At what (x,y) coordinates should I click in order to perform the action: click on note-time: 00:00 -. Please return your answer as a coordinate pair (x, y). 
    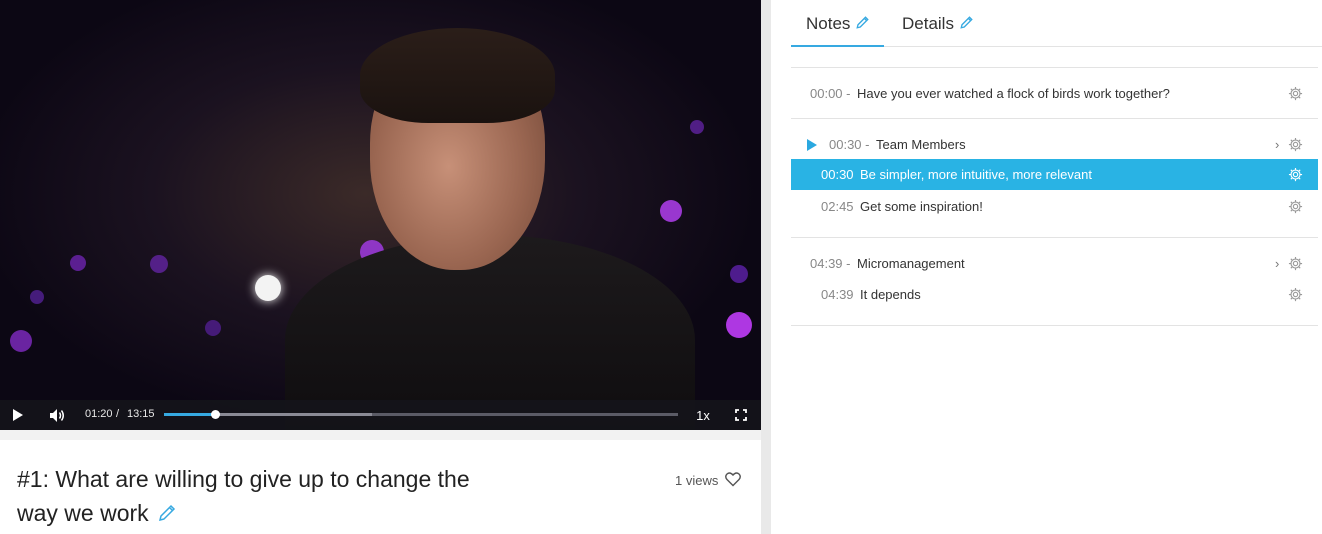
    Looking at the image, I should click on (830, 93).